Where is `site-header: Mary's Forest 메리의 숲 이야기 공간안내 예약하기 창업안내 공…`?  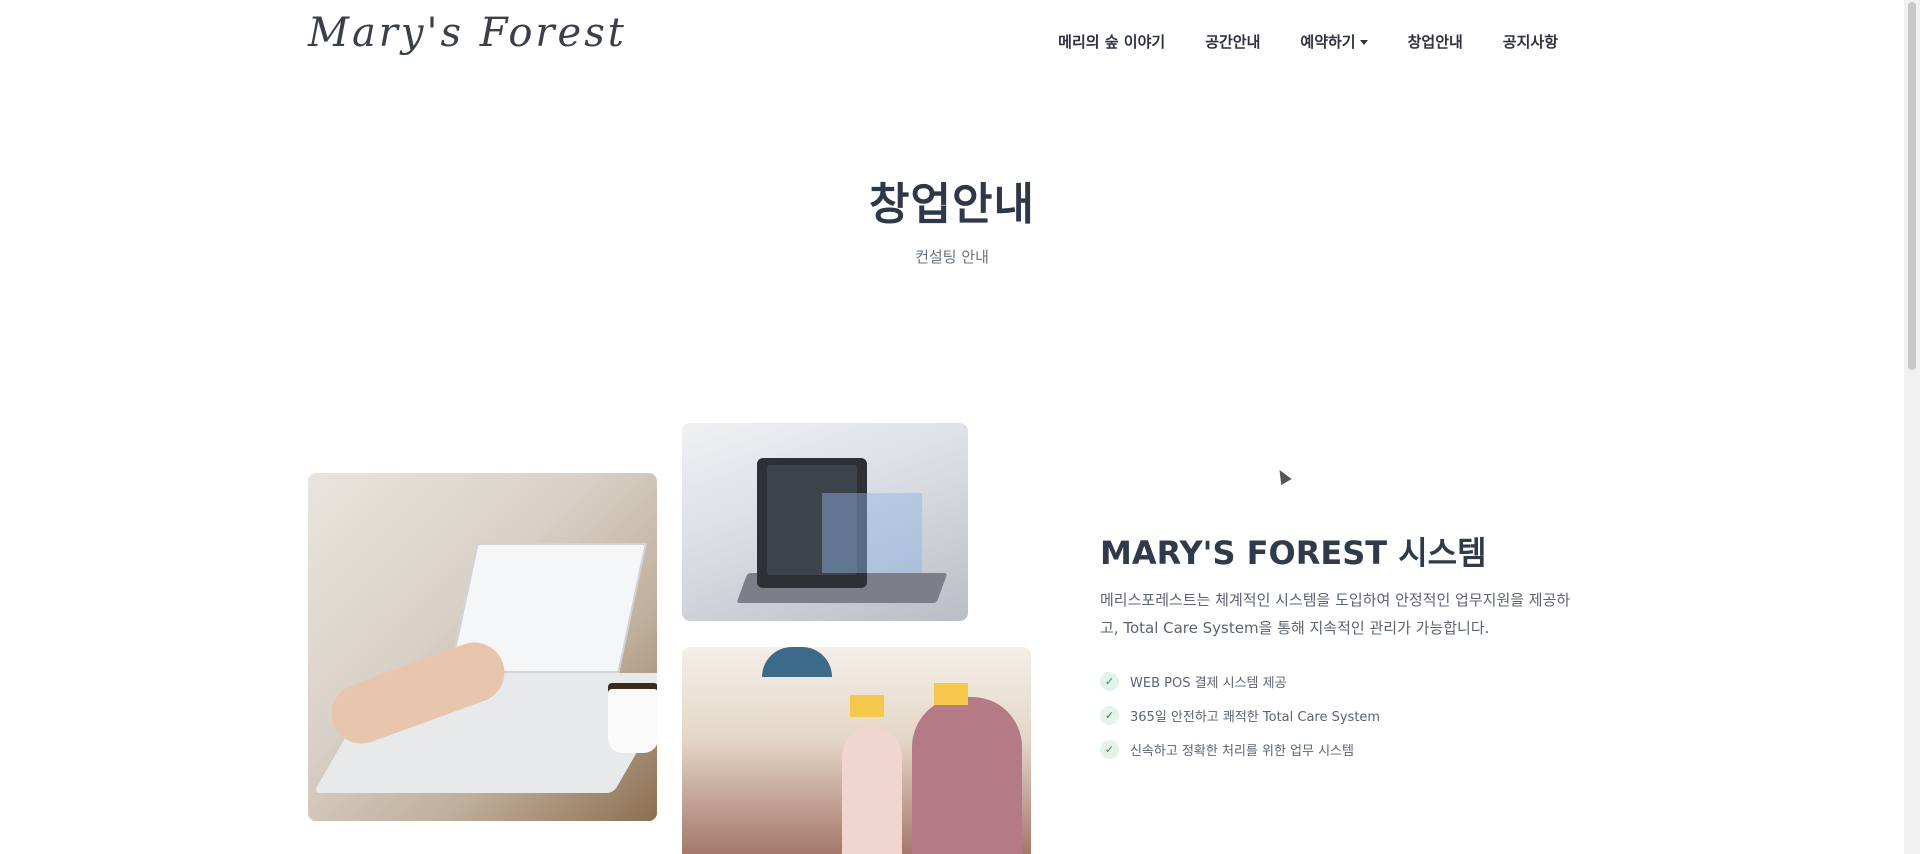 site-header: Mary's Forest 메리의 숲 이야기 공간안내 예약하기 창업안내 공… is located at coordinates (952, 40).